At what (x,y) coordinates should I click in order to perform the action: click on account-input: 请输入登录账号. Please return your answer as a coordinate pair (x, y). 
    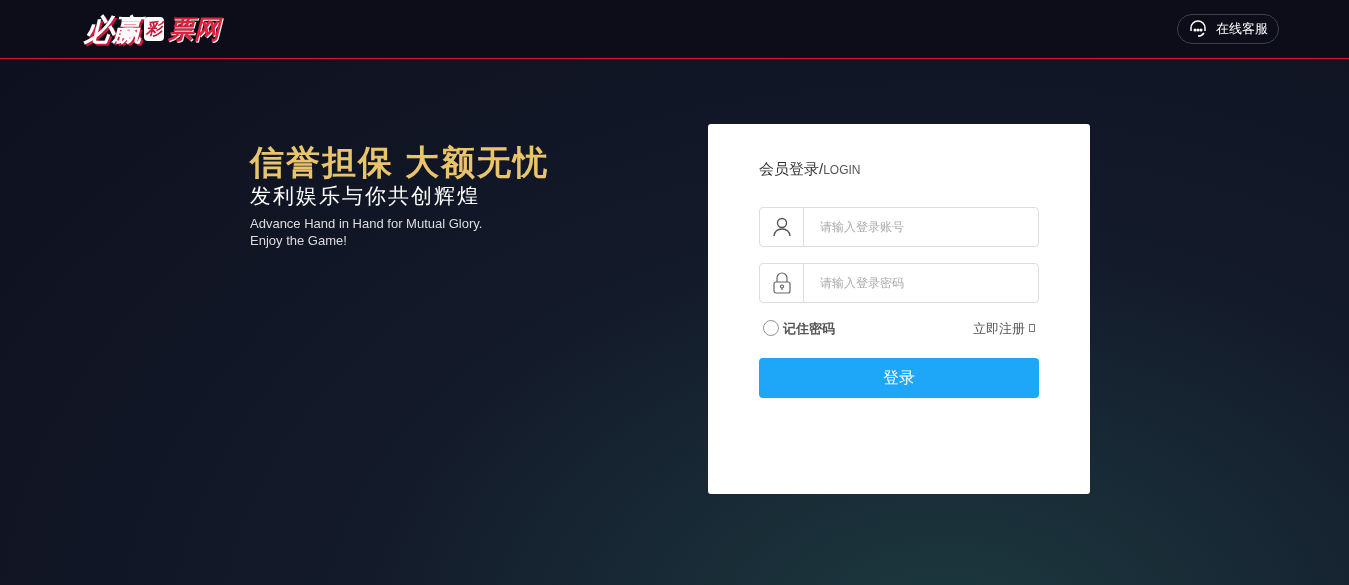
    Looking at the image, I should click on (921, 226).